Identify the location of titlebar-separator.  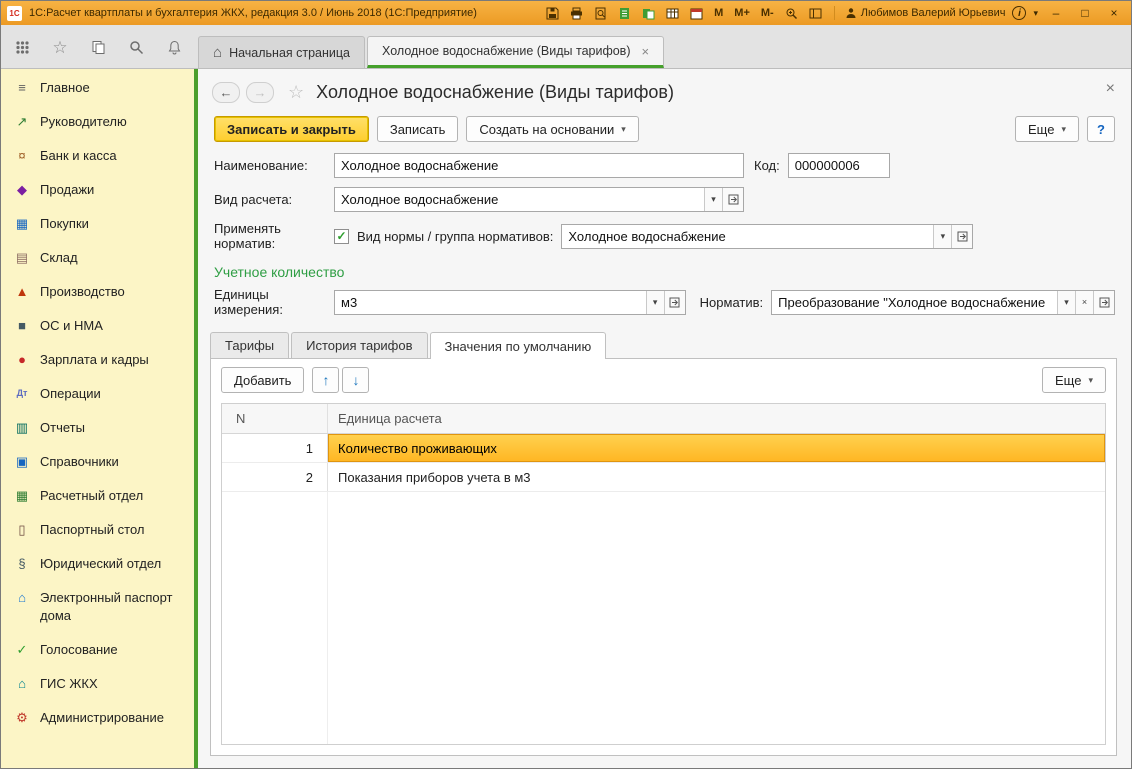
(834, 13).